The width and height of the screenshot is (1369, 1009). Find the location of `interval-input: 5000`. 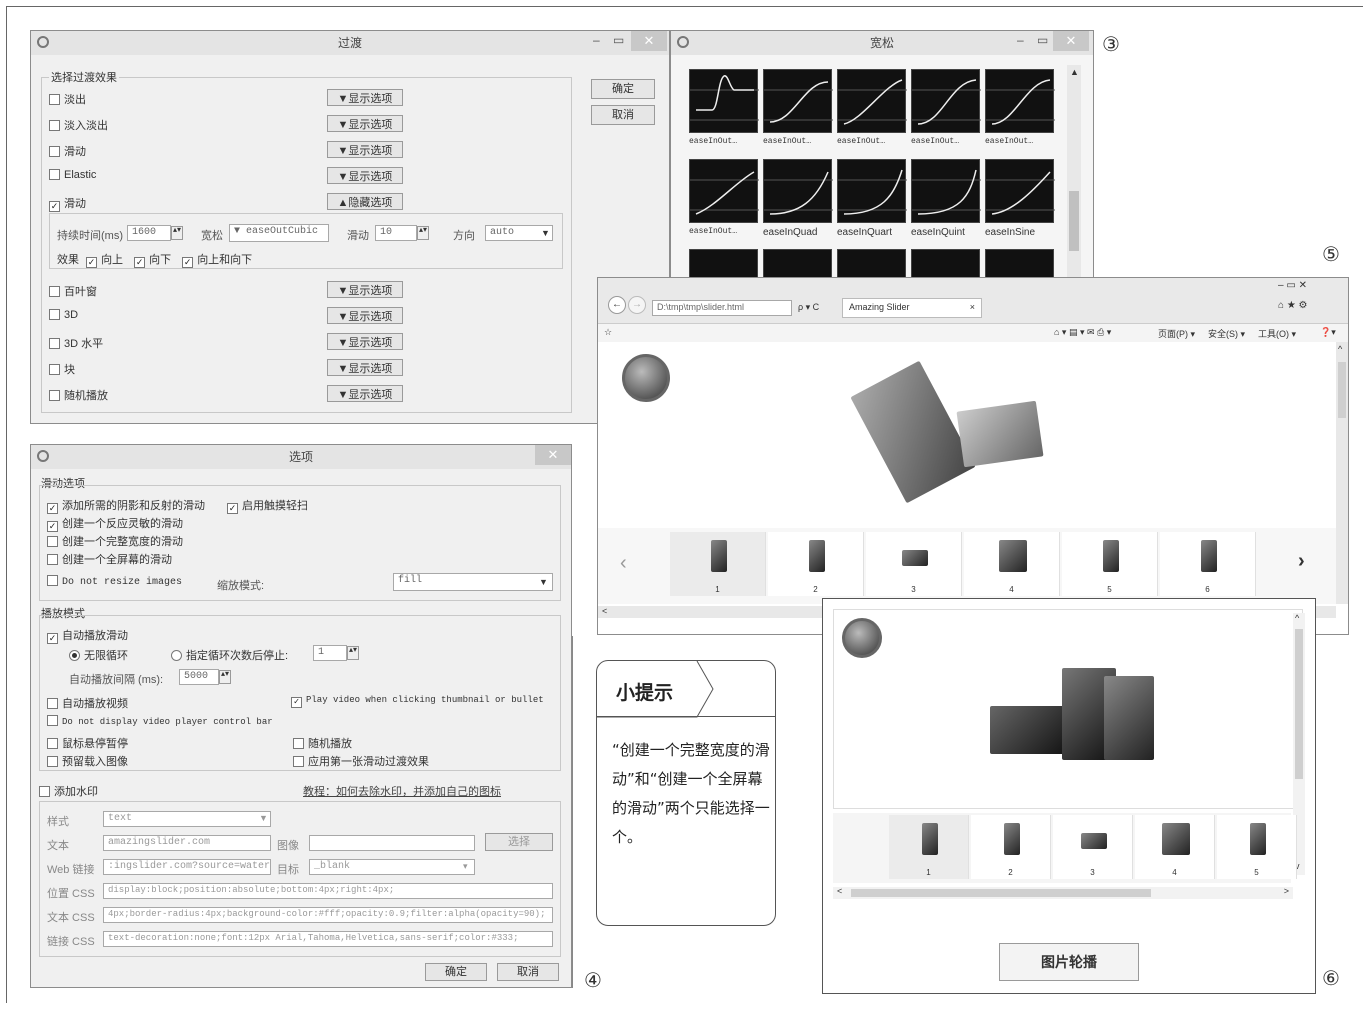

interval-input: 5000 is located at coordinates (199, 677).